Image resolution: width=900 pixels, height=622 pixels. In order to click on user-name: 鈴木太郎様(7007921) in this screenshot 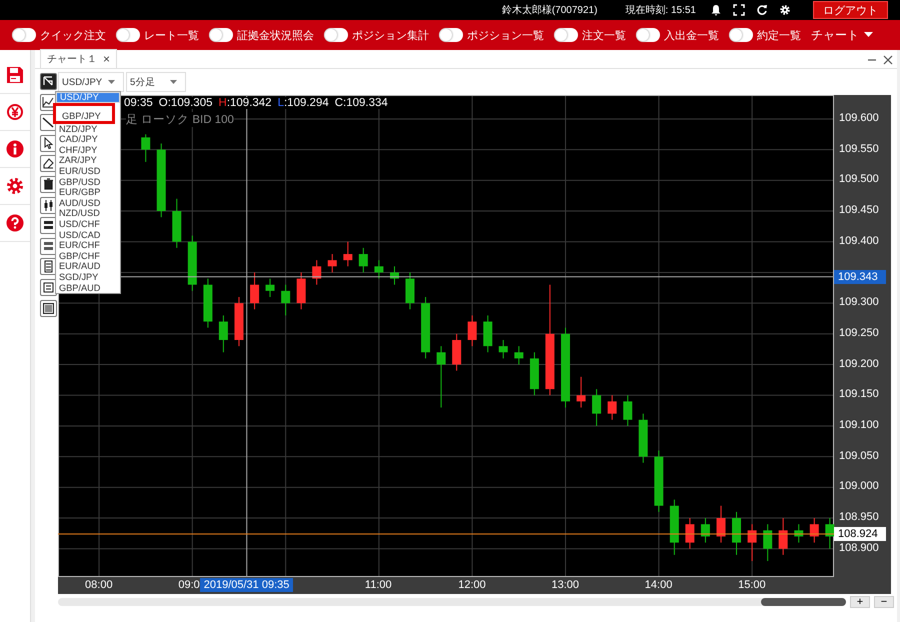, I will do `click(550, 10)`.